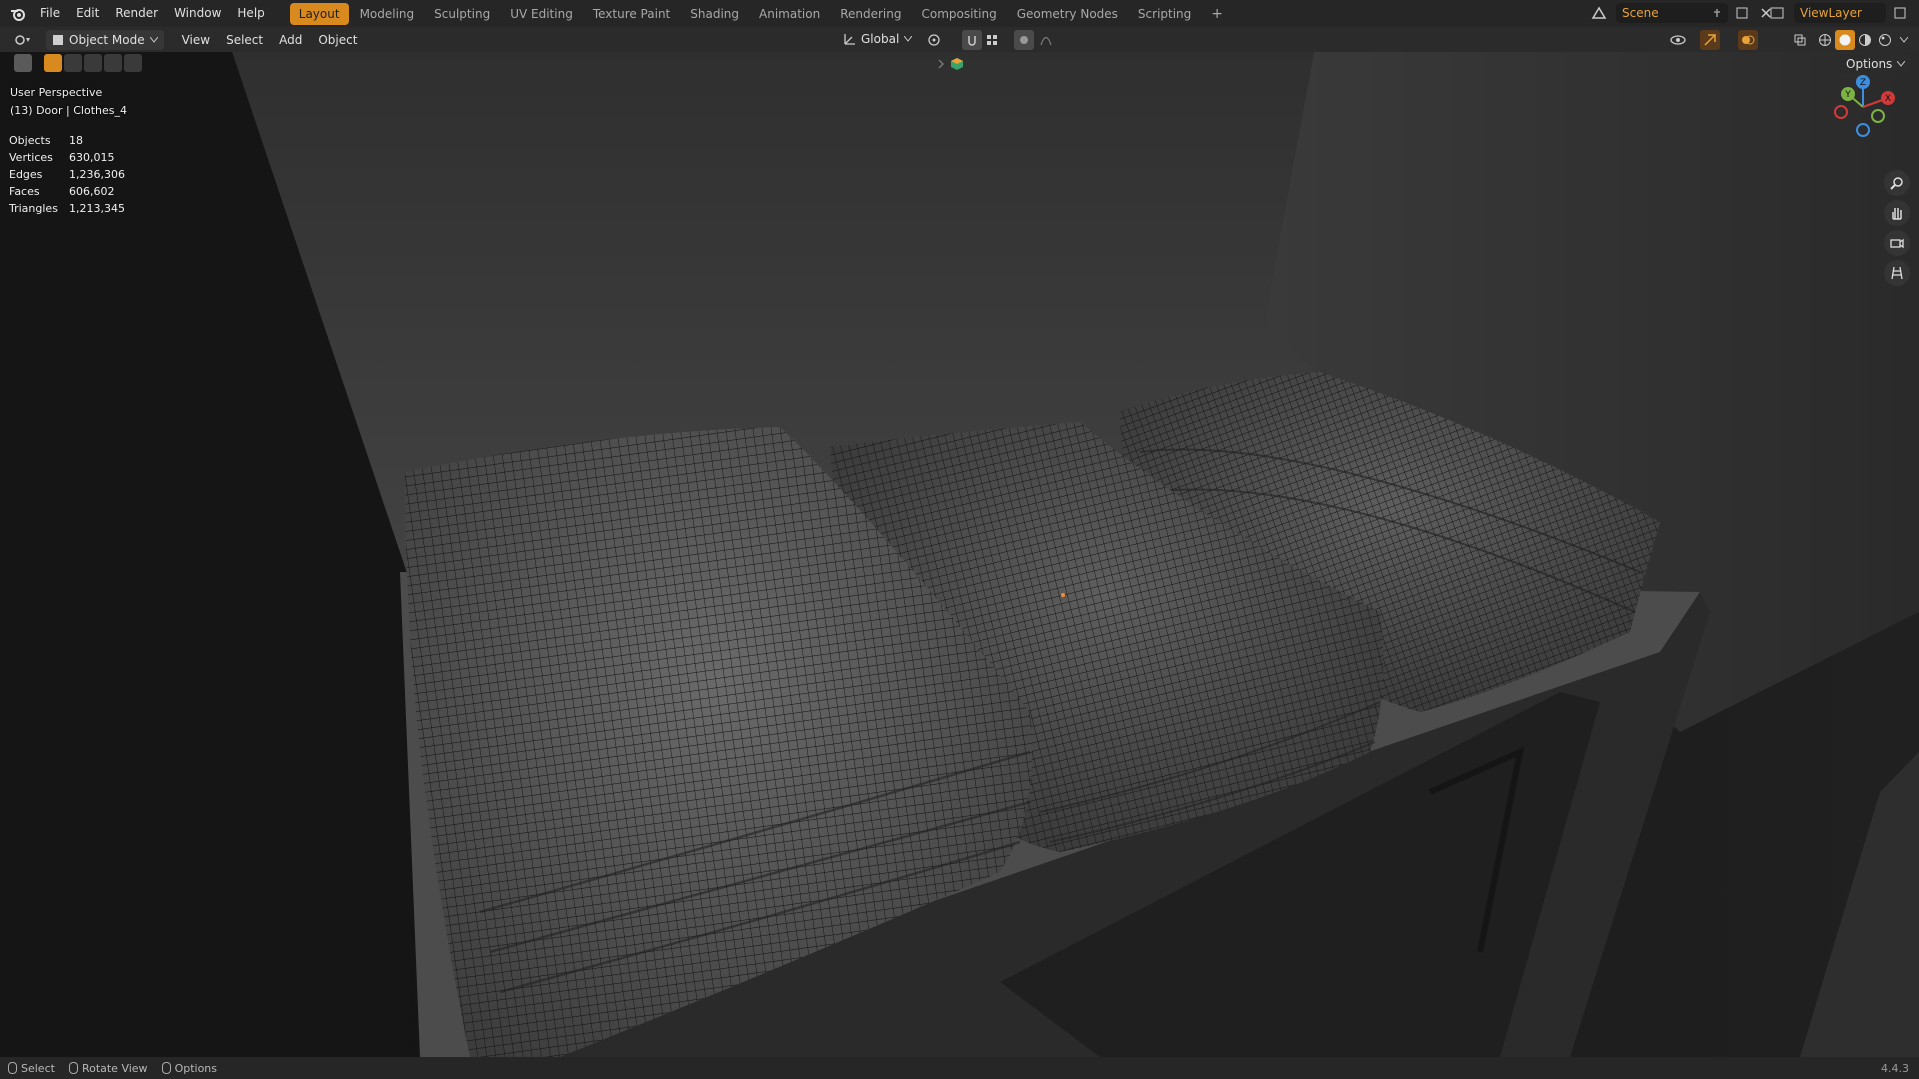 The height and width of the screenshot is (1079, 1919). What do you see at coordinates (1748, 40) in the screenshot?
I see `overlays-icon` at bounding box center [1748, 40].